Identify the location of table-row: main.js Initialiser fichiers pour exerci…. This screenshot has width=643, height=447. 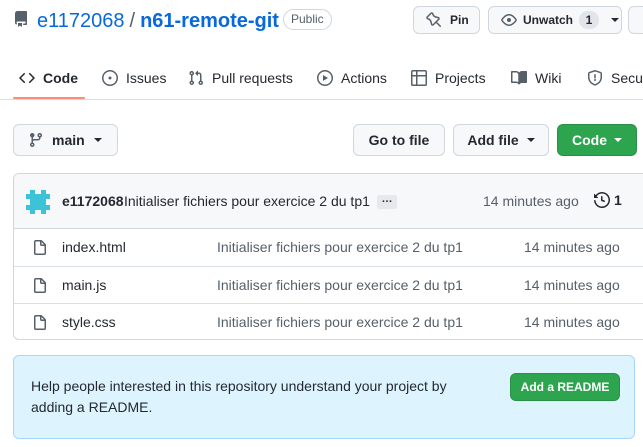
(328, 284).